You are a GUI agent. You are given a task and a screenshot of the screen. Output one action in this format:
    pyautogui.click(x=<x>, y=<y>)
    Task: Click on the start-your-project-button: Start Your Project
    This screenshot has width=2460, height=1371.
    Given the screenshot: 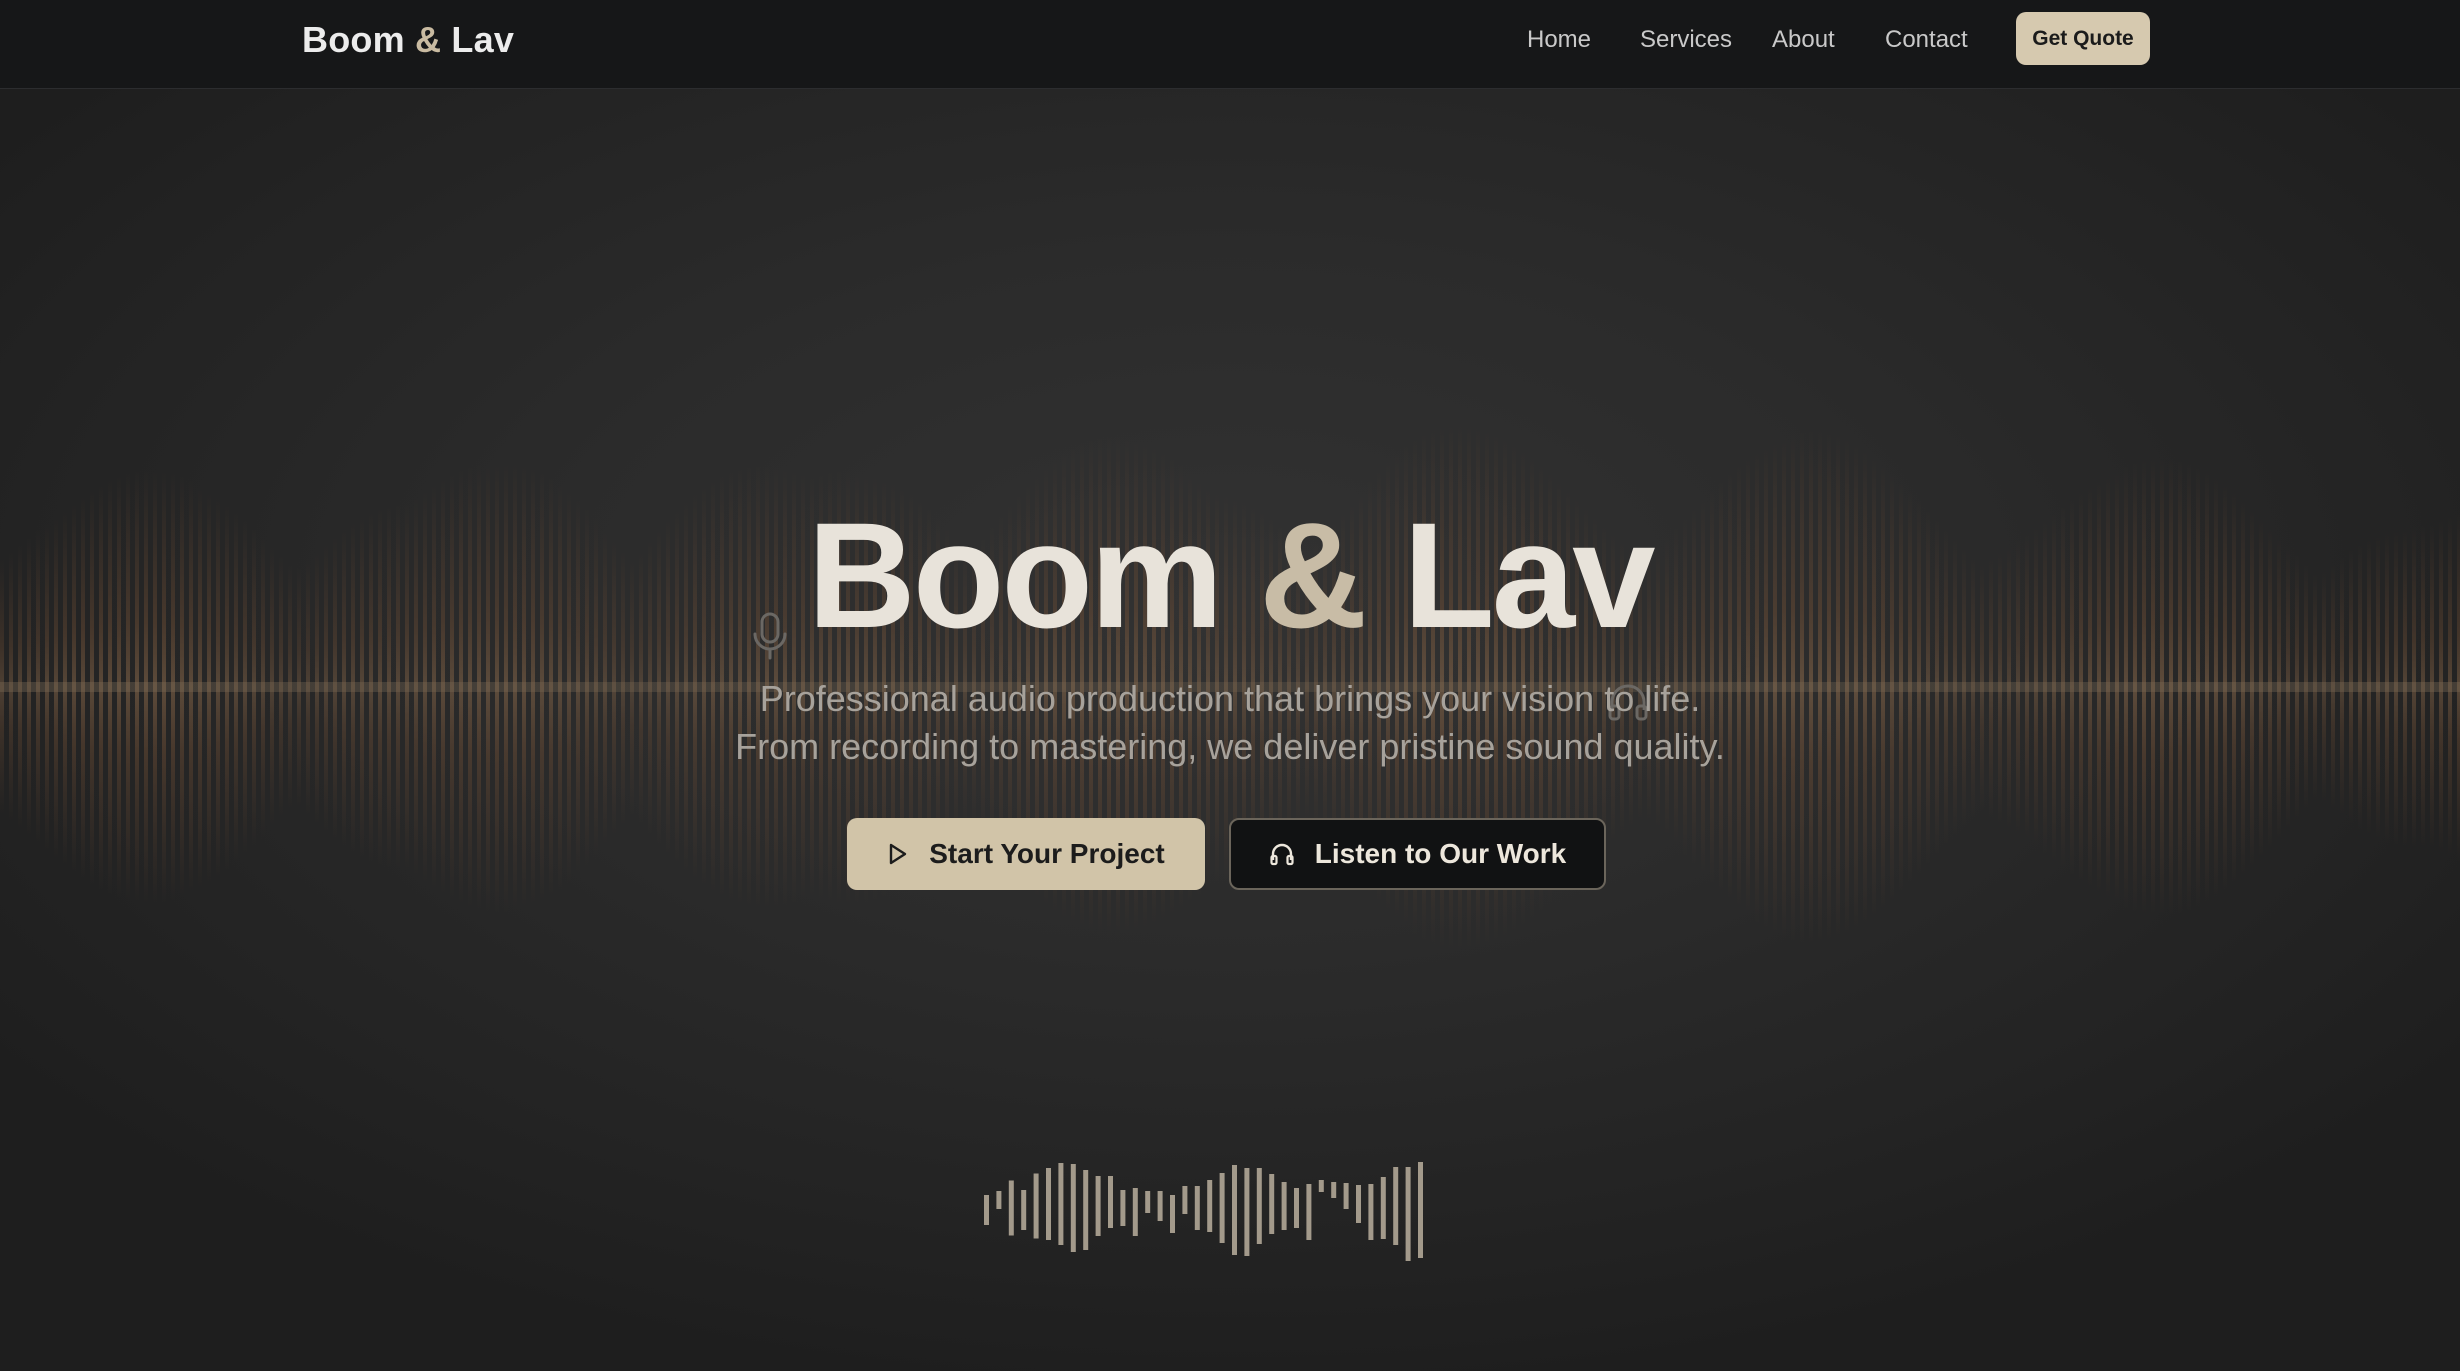 What is the action you would take?
    pyautogui.click(x=1026, y=854)
    